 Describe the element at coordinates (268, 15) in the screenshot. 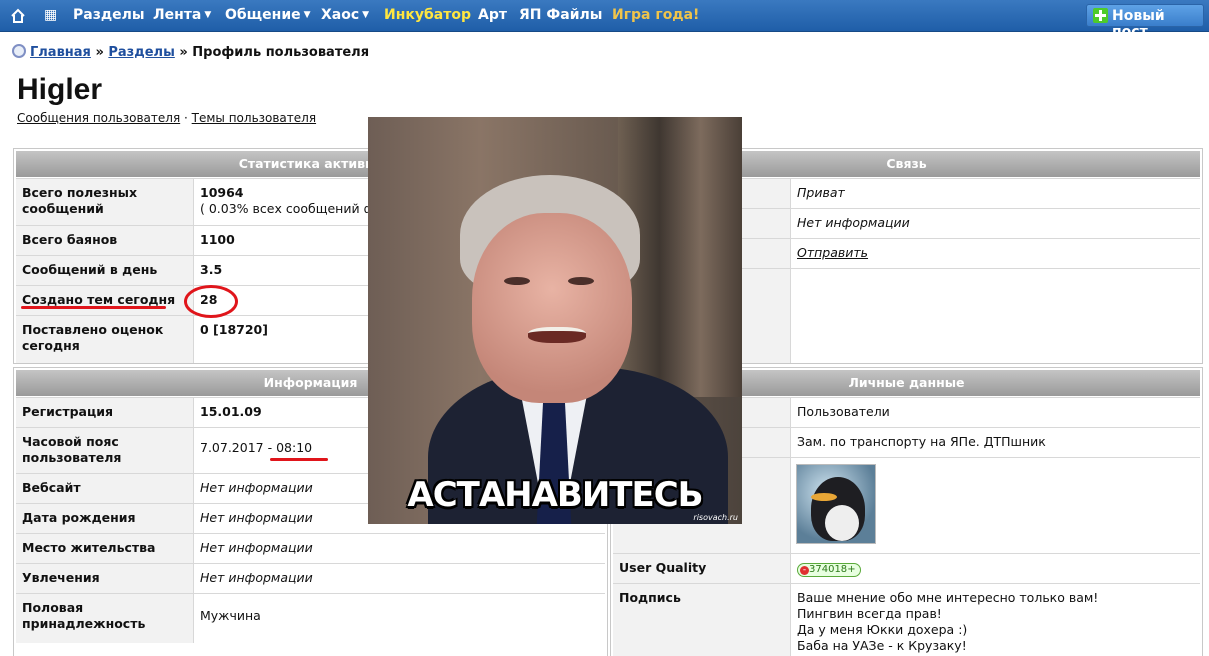

I see `nav-item-obshchenie: Общение ▼` at that location.